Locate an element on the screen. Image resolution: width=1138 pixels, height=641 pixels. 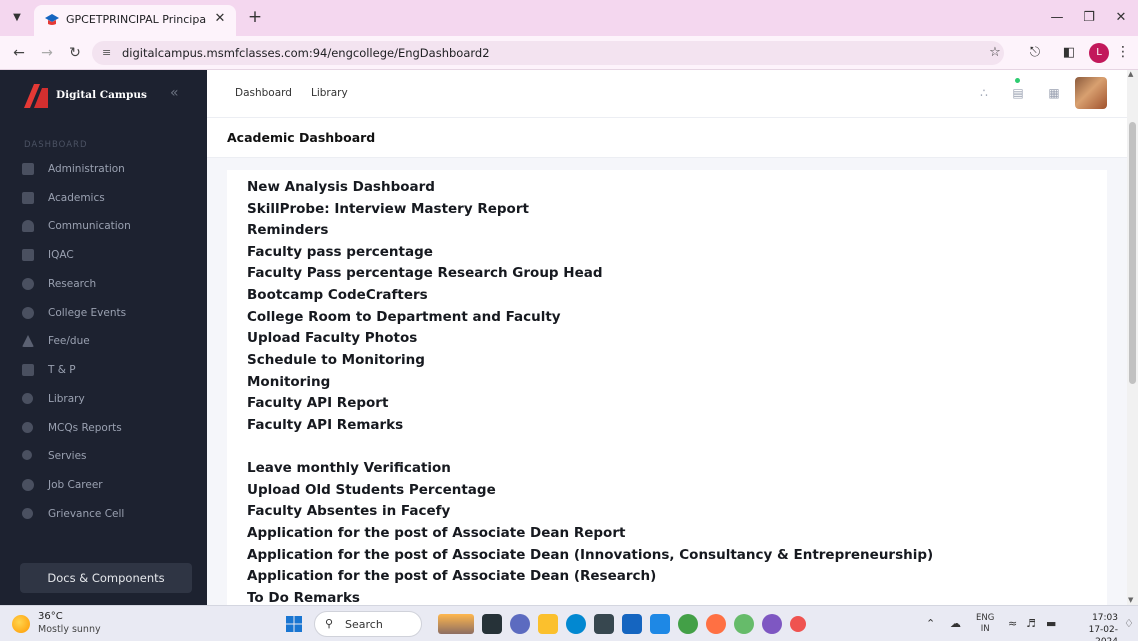
wifi-icon: ≈ is located at coordinates (1012, 623).